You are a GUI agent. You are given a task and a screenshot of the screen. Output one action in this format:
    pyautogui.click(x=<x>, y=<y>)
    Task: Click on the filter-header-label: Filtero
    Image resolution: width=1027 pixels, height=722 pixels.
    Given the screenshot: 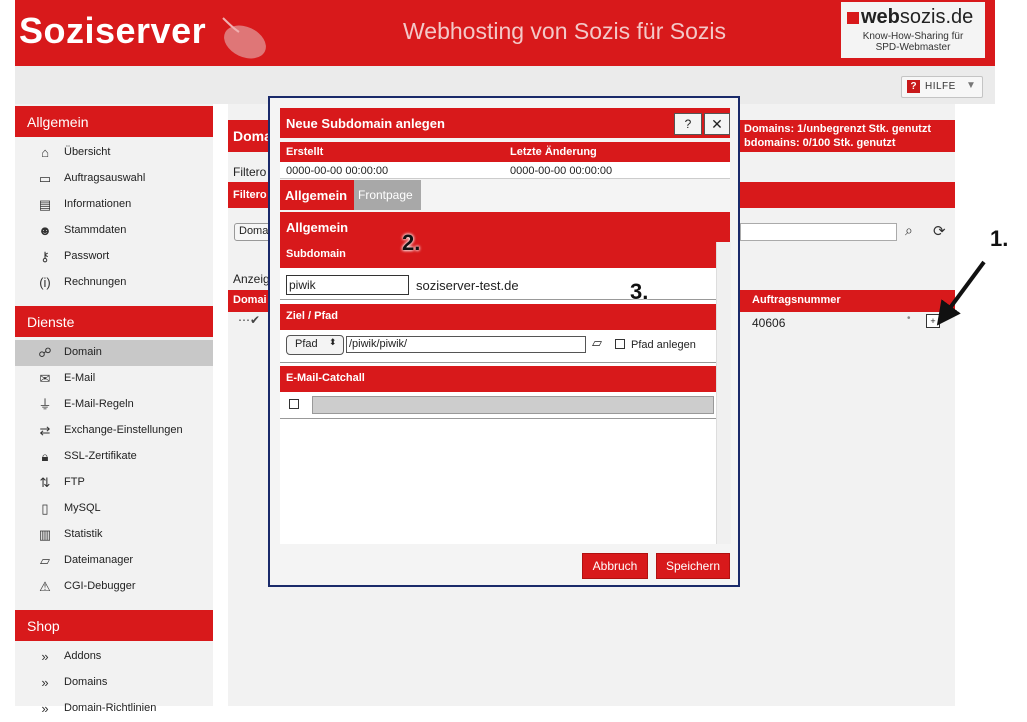 What is the action you would take?
    pyautogui.click(x=250, y=195)
    